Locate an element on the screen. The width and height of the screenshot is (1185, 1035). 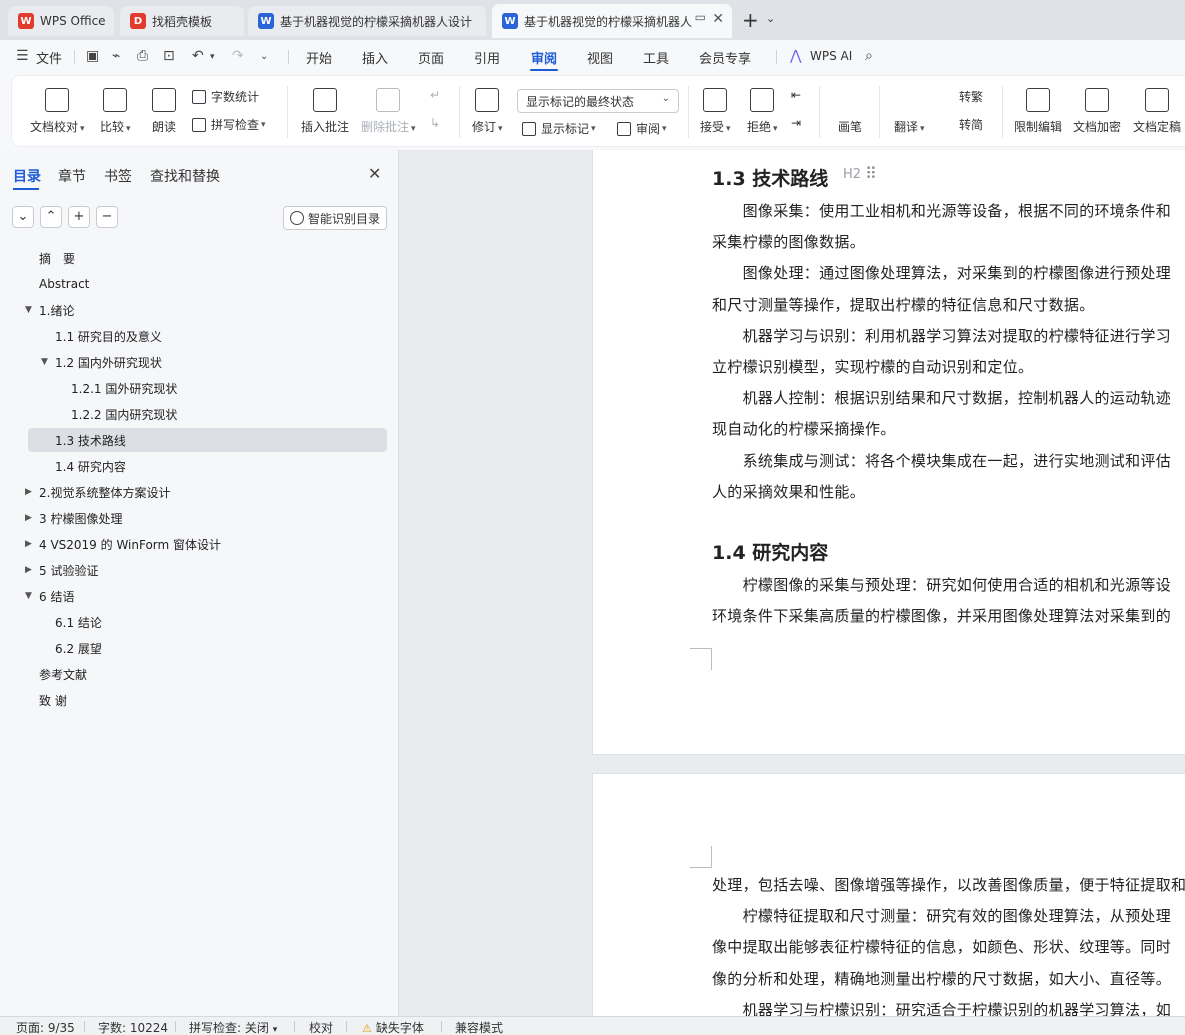
chevron-down-icon: ▾ is located at coordinates (212, 57).